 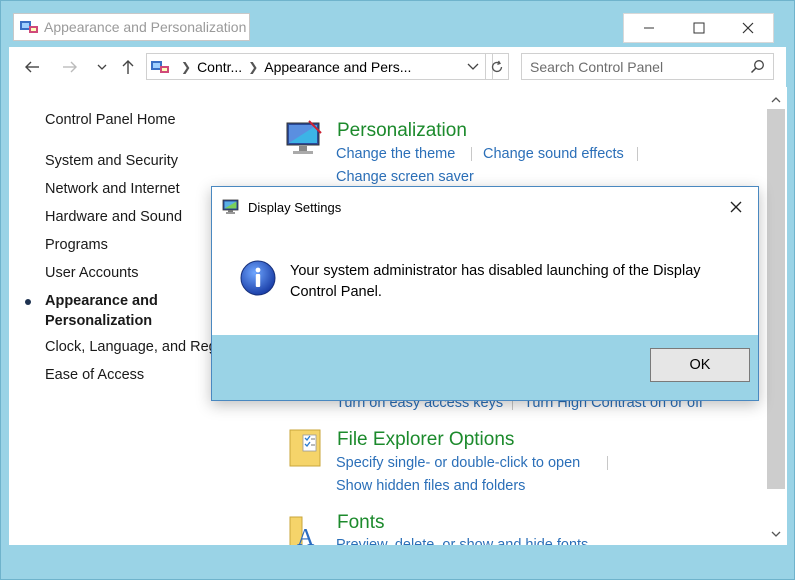 I want to click on sidebar-item-clock-language-region: Clock, Language, and Region, so click(x=140, y=347).